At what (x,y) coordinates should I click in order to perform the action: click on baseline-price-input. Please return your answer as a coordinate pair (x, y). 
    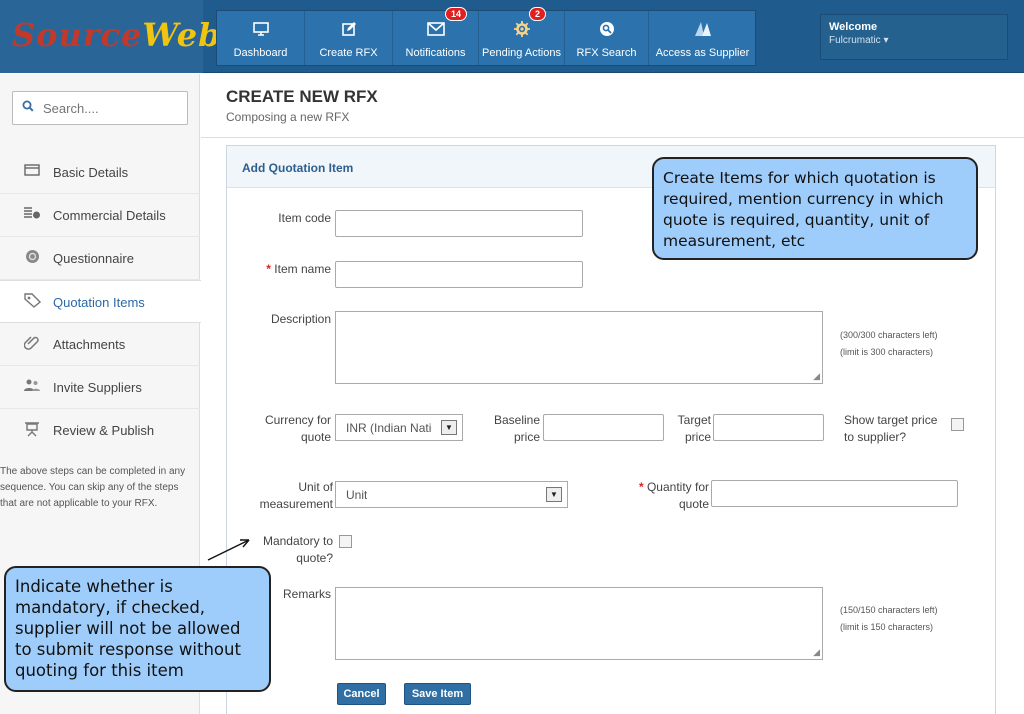
    Looking at the image, I should click on (603, 427).